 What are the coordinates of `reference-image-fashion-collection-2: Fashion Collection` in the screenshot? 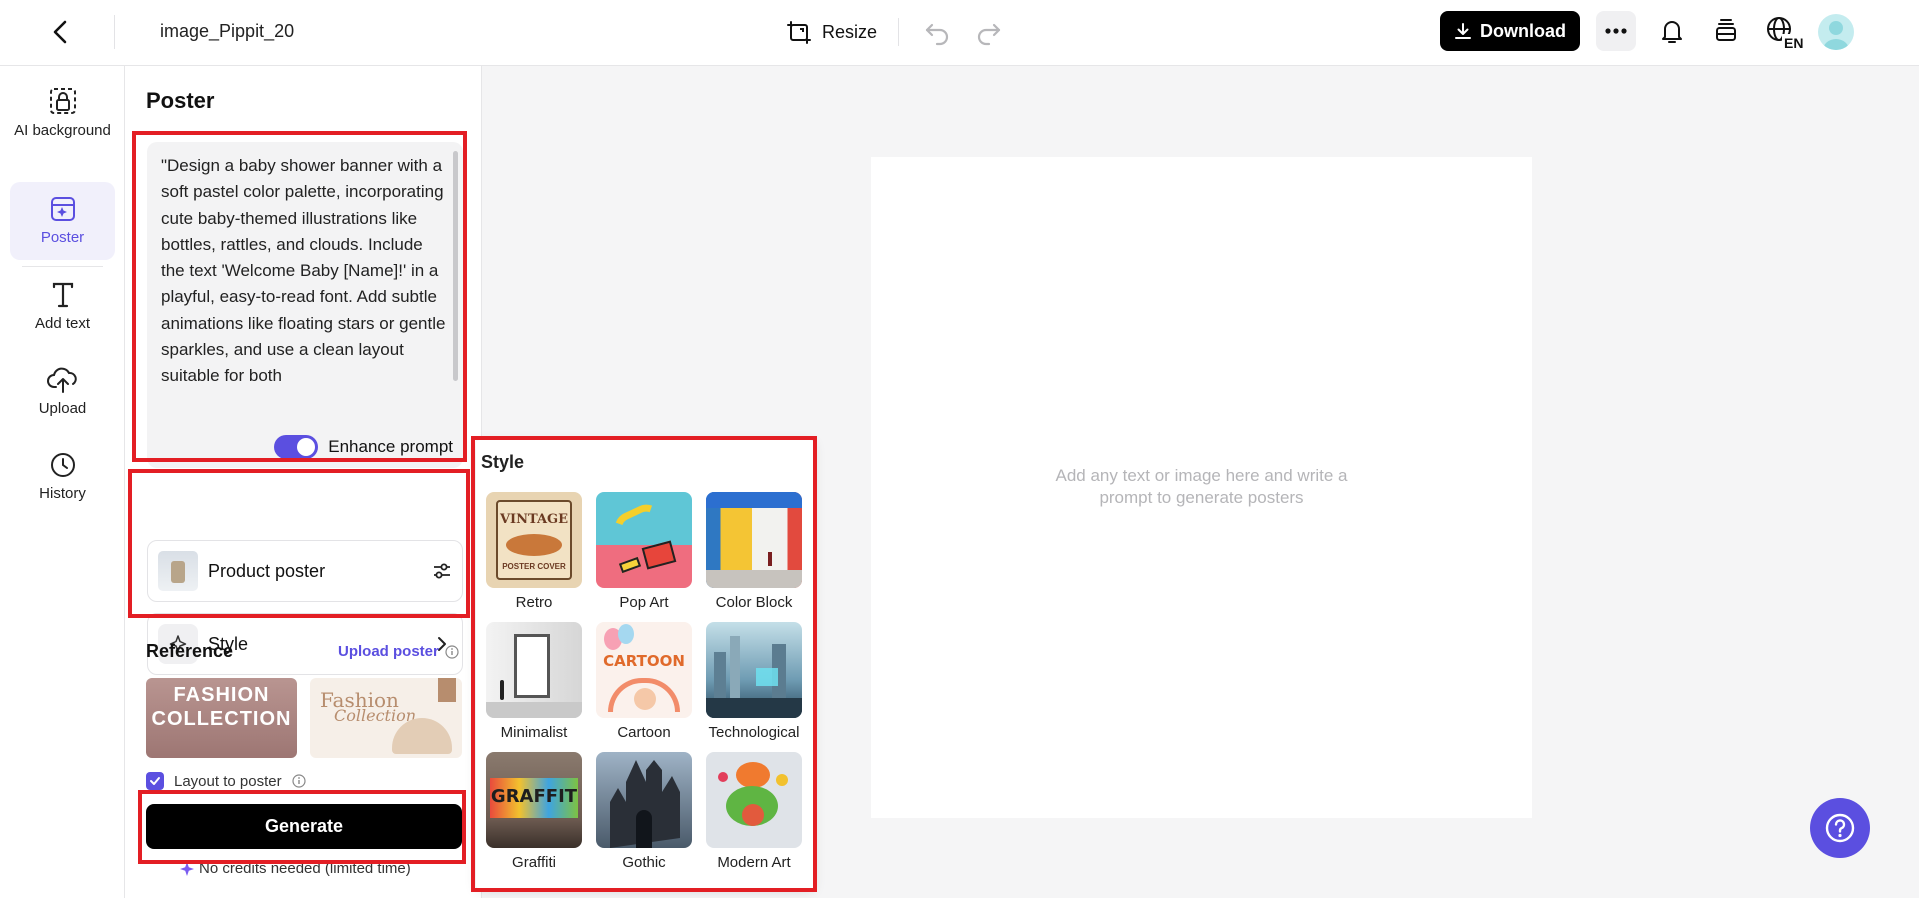 It's located at (386, 718).